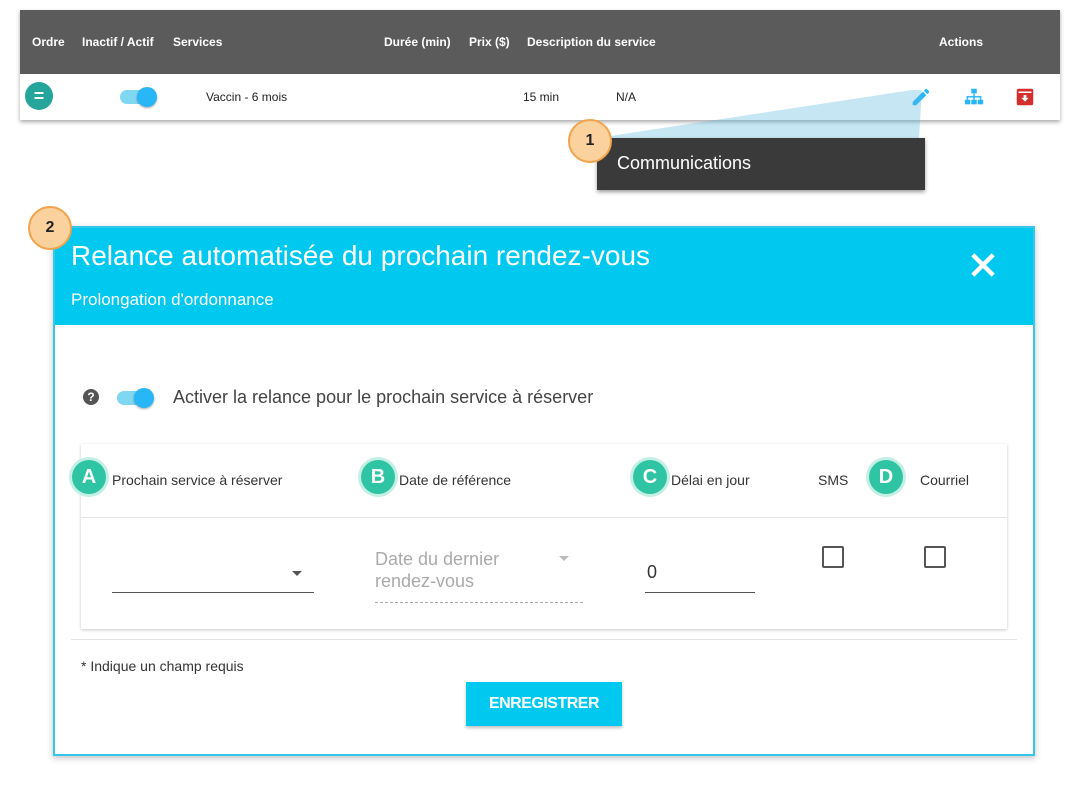 This screenshot has width=1086, height=786. Describe the element at coordinates (961, 42) in the screenshot. I see `col-actions: Actions` at that location.